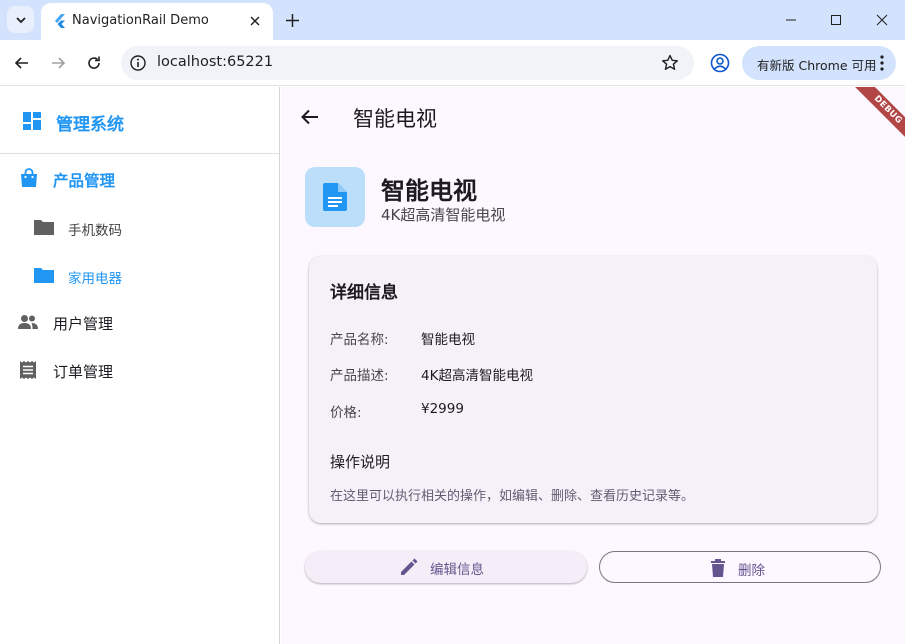 The width and height of the screenshot is (905, 644). I want to click on document-icon, so click(335, 197).